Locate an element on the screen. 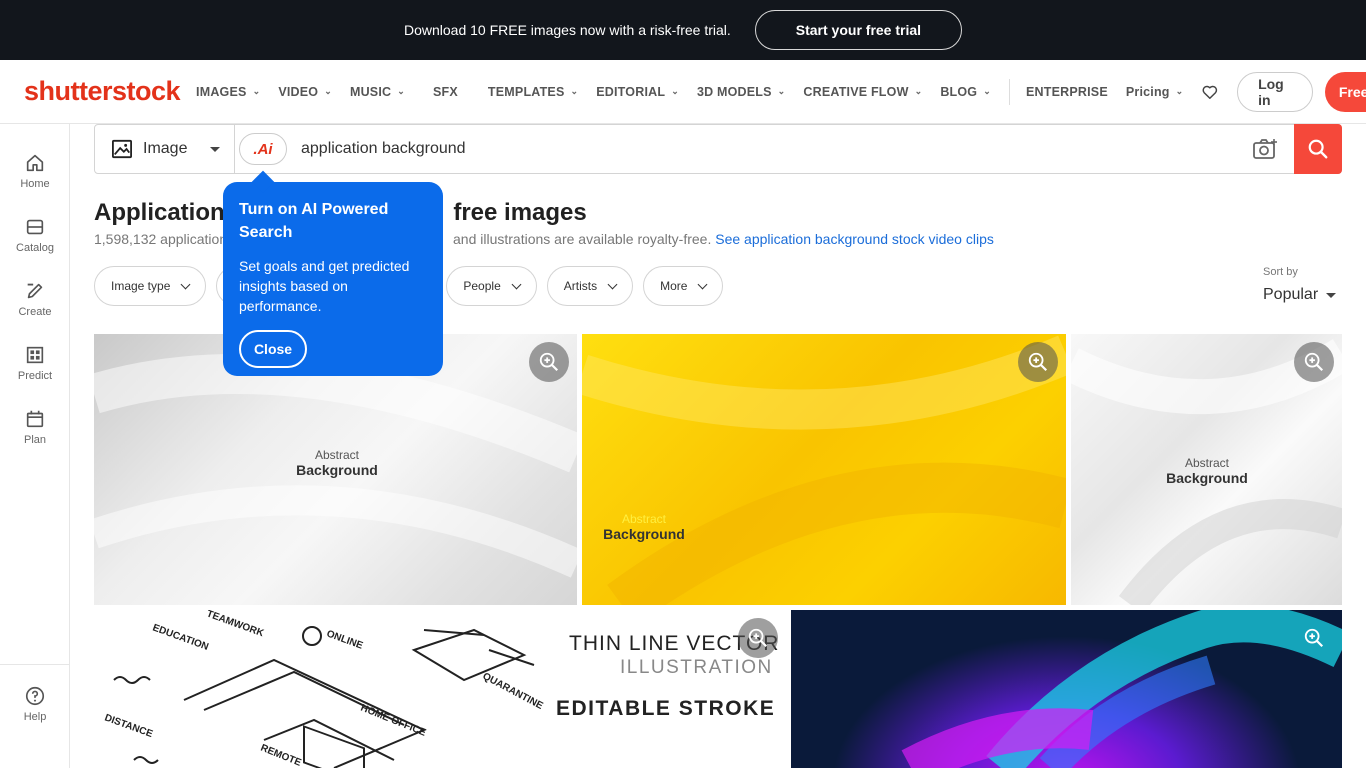 The width and height of the screenshot is (1366, 768). image-search-camera-icon is located at coordinates (1265, 149).